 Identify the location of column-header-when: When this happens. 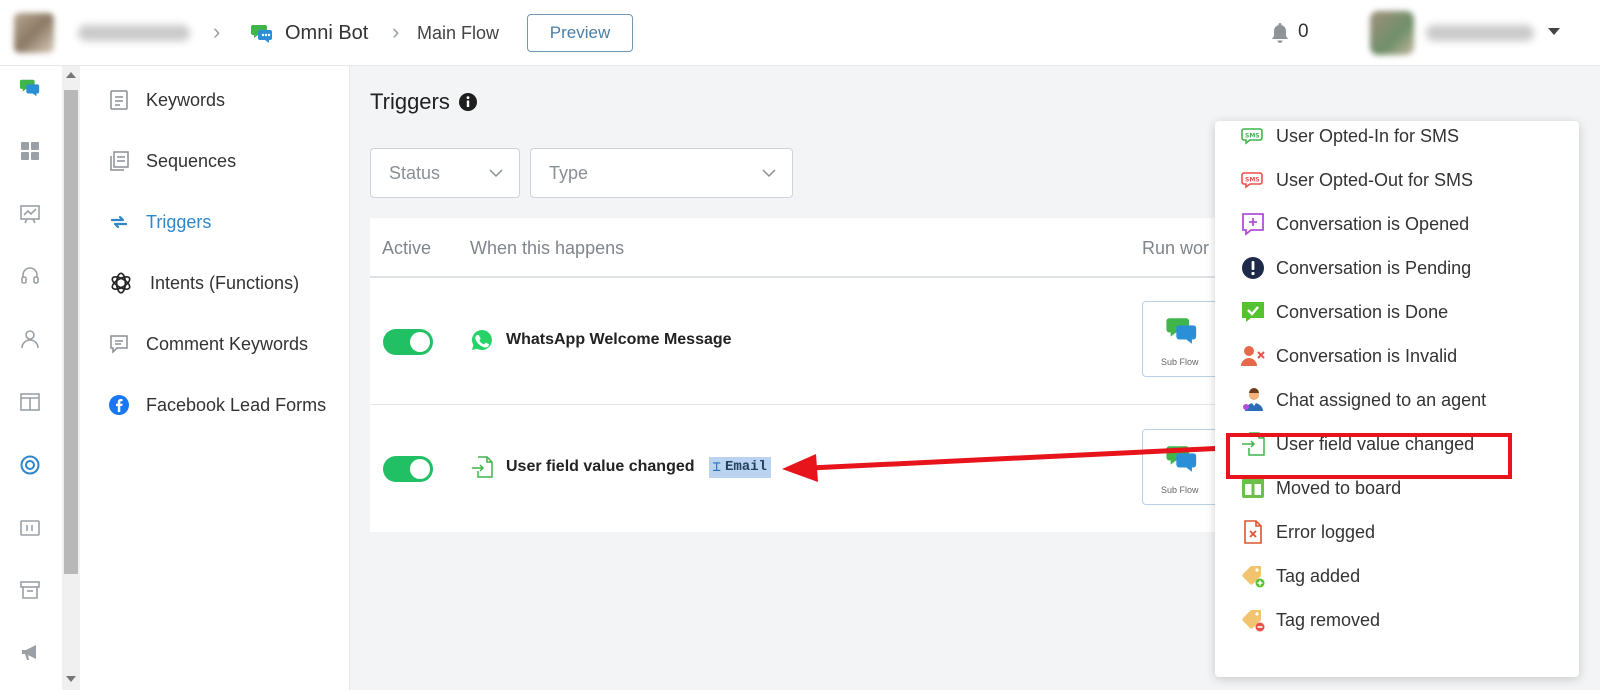
(547, 248).